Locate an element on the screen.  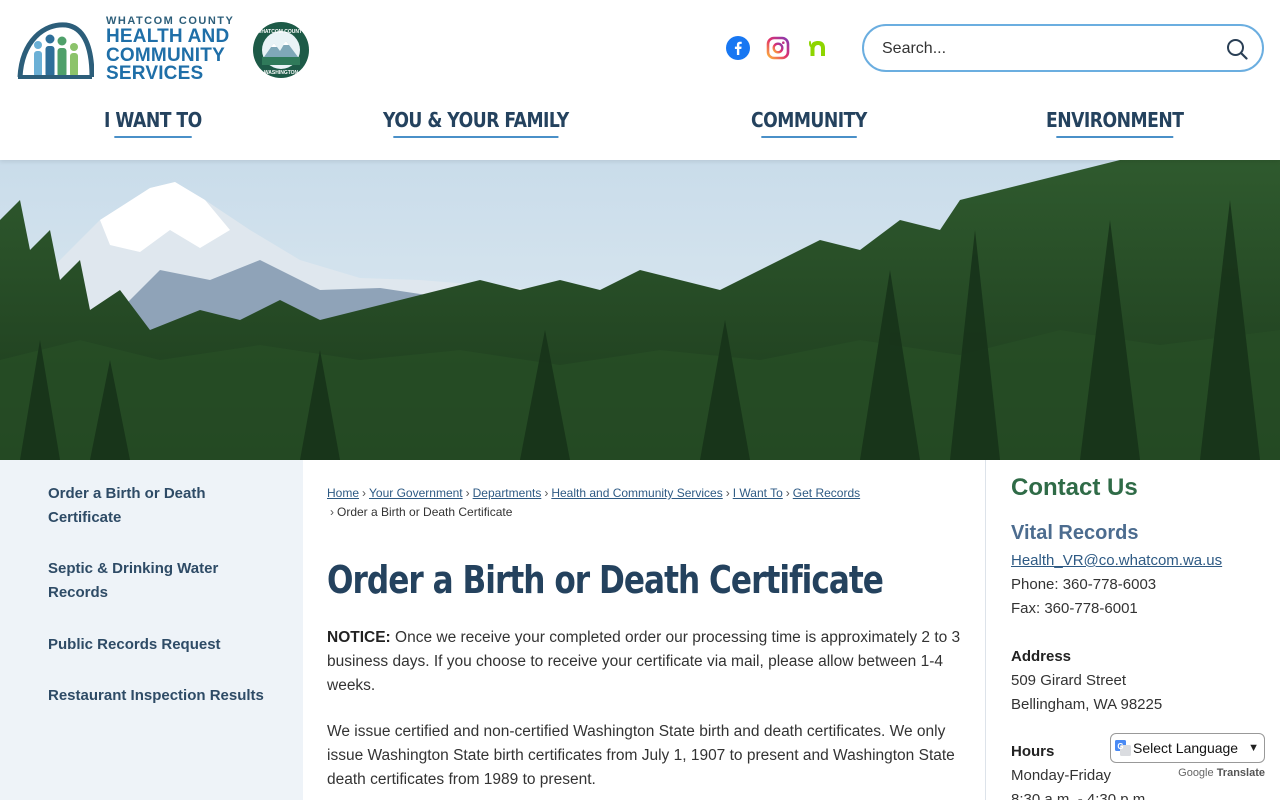
language-select: Select Language is located at coordinates (1187, 748).